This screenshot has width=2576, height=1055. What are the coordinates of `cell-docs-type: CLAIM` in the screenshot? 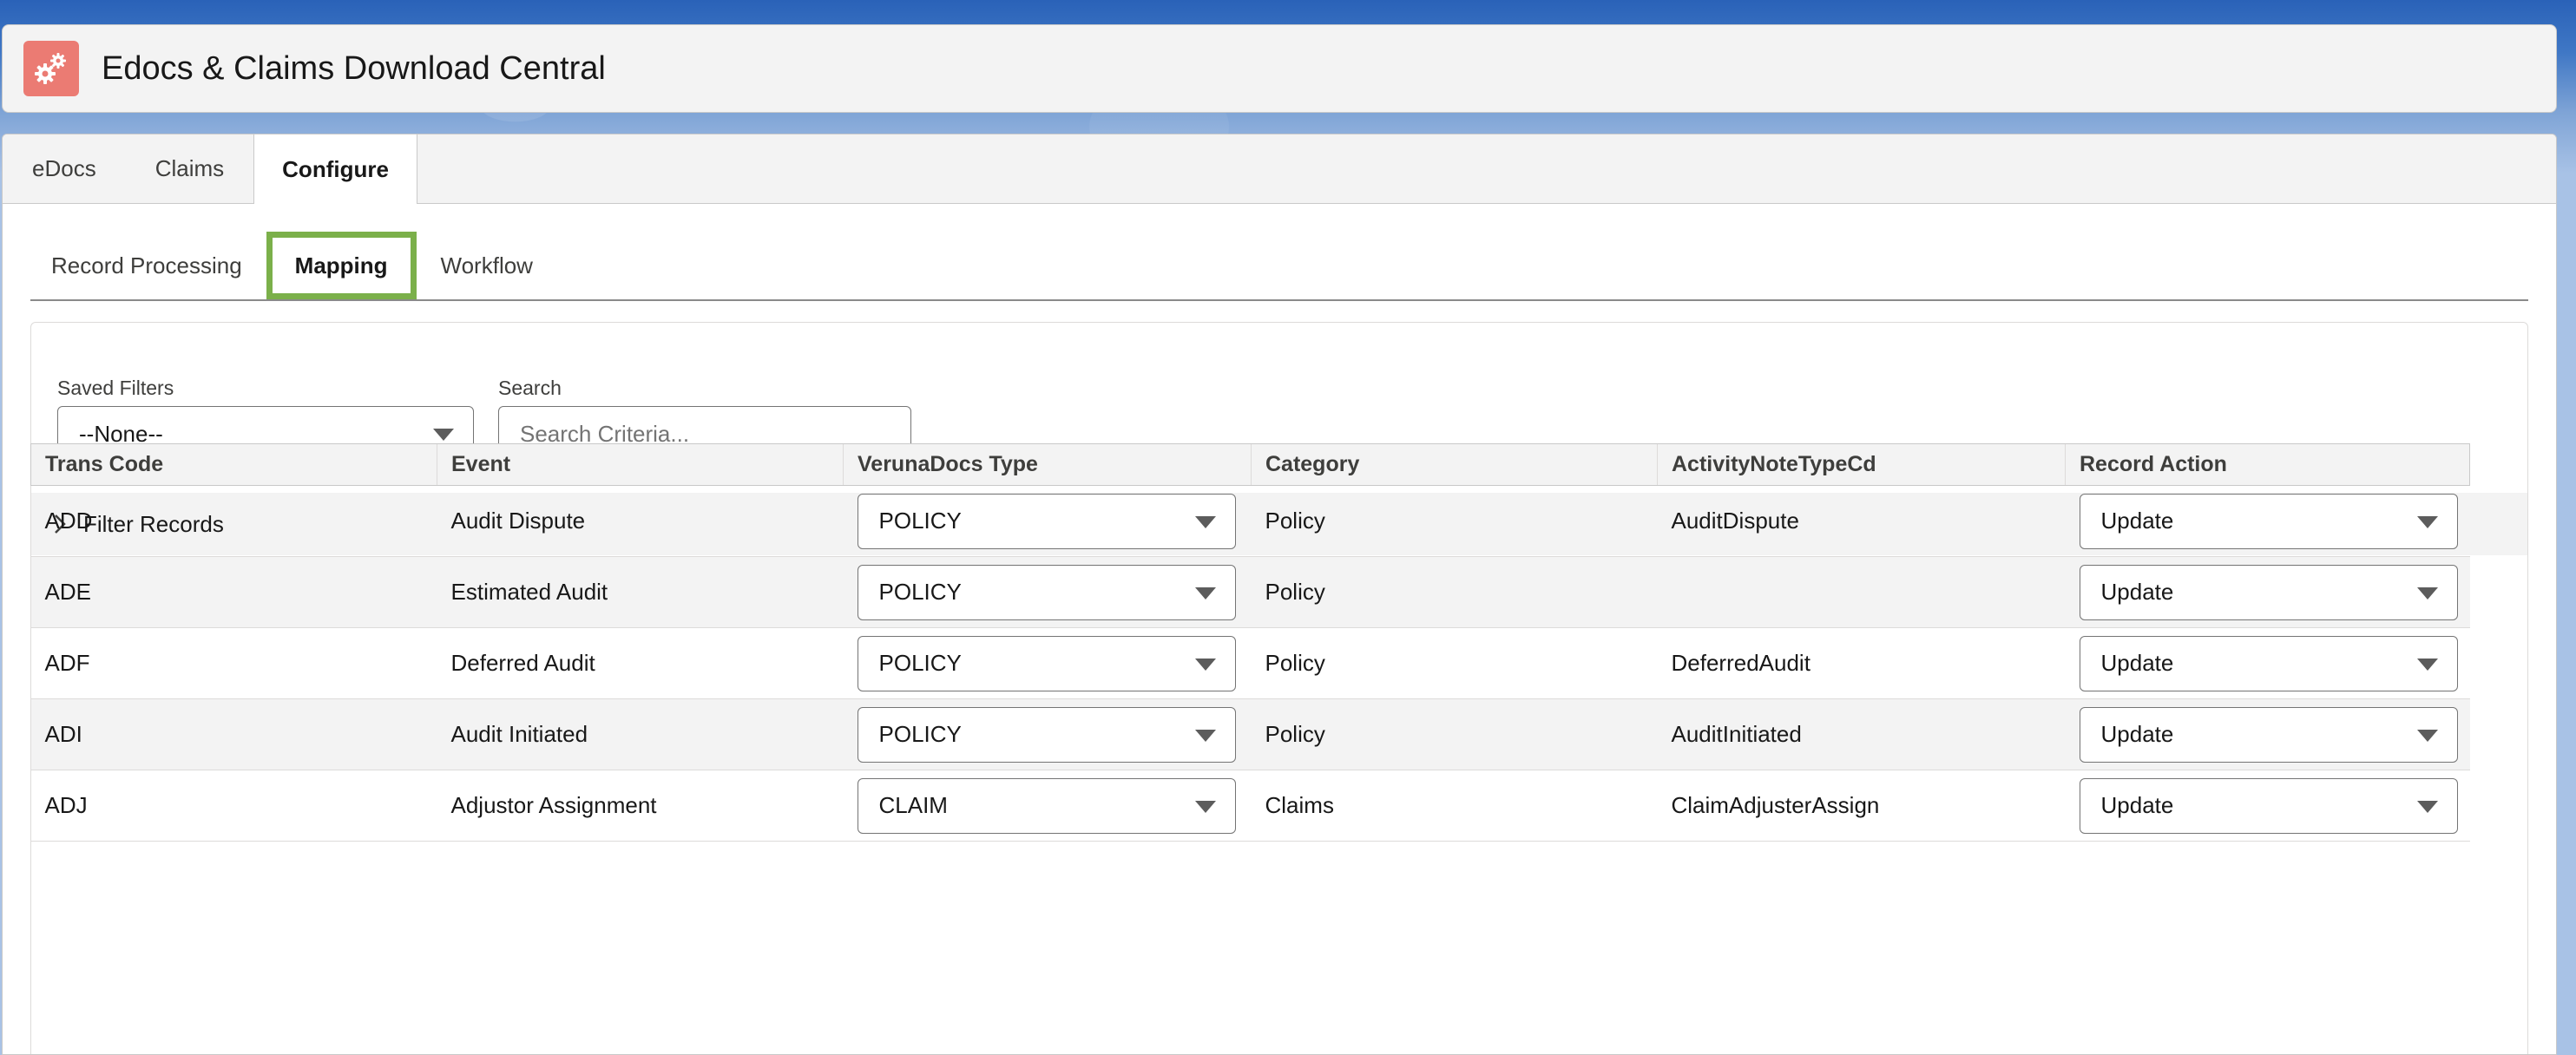 It's located at (1047, 806).